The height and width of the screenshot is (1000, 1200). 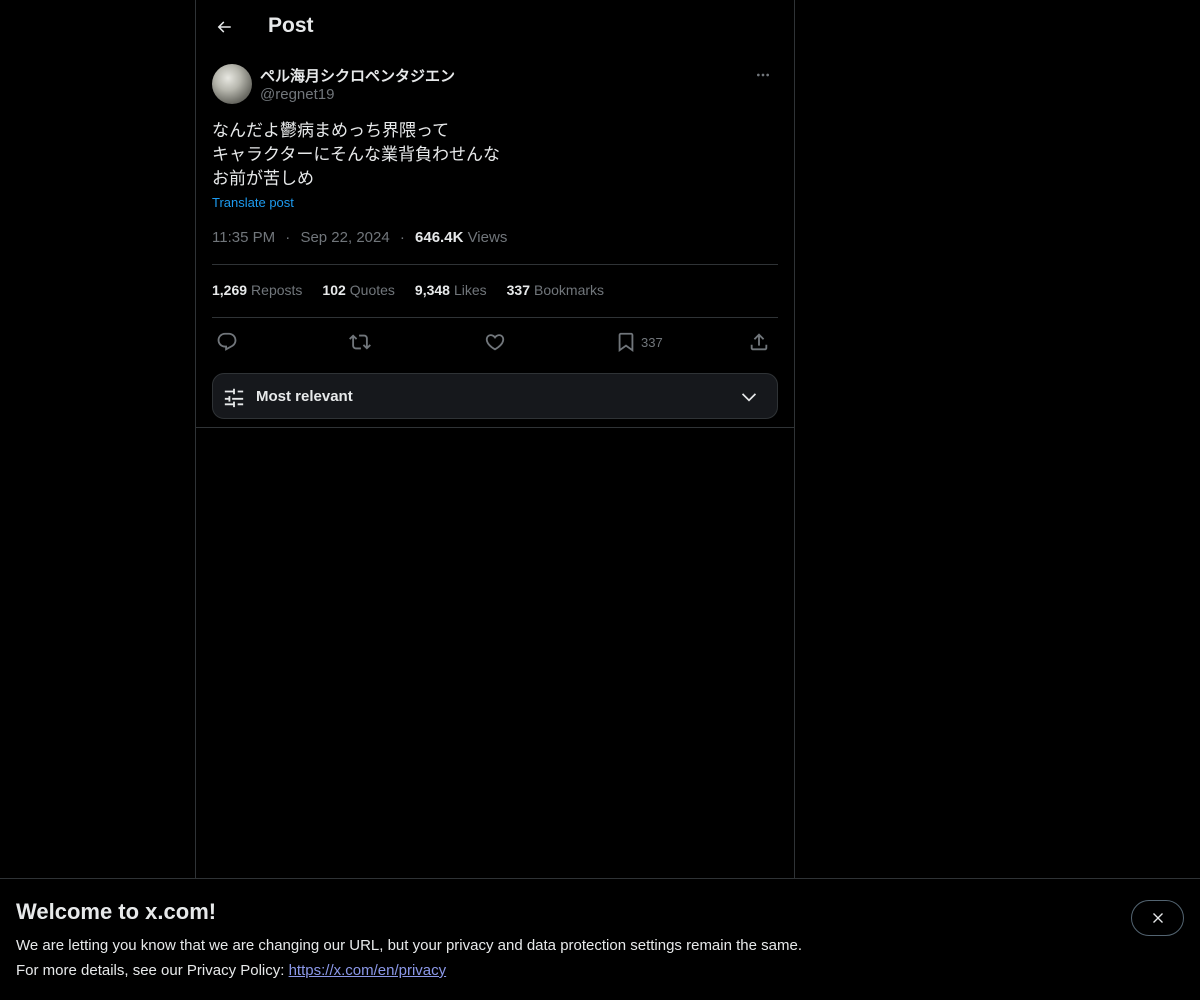 I want to click on bookmarks-stat: 337 Bookmarks, so click(x=555, y=290).